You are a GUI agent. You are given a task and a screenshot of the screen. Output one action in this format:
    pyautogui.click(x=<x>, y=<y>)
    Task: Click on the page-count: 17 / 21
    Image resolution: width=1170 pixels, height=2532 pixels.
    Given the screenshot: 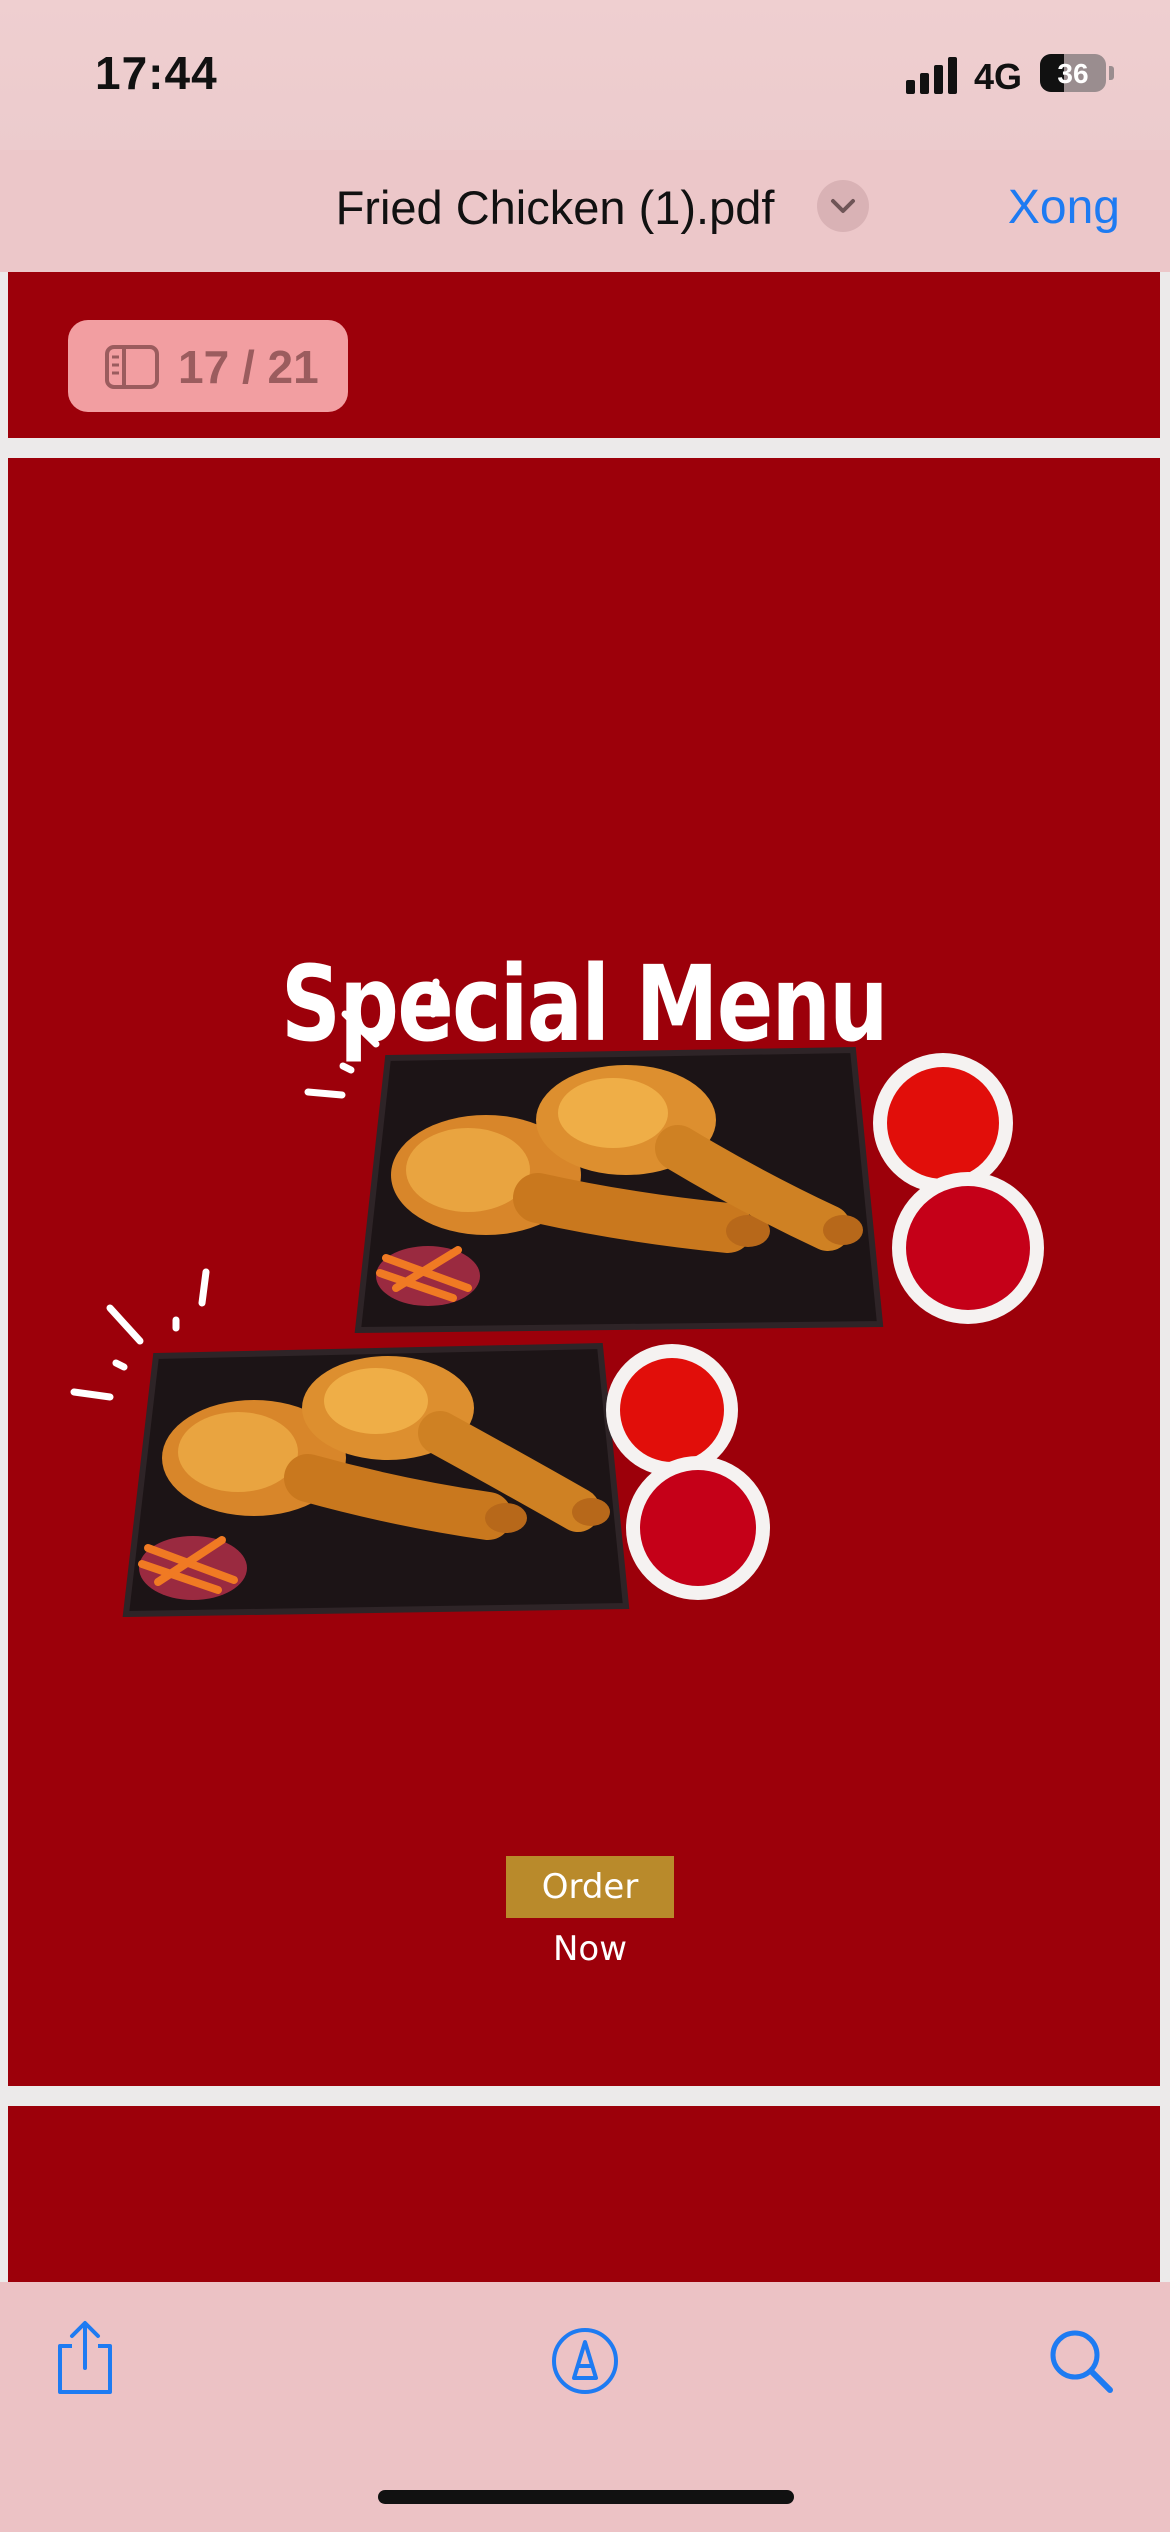 What is the action you would take?
    pyautogui.click(x=248, y=367)
    